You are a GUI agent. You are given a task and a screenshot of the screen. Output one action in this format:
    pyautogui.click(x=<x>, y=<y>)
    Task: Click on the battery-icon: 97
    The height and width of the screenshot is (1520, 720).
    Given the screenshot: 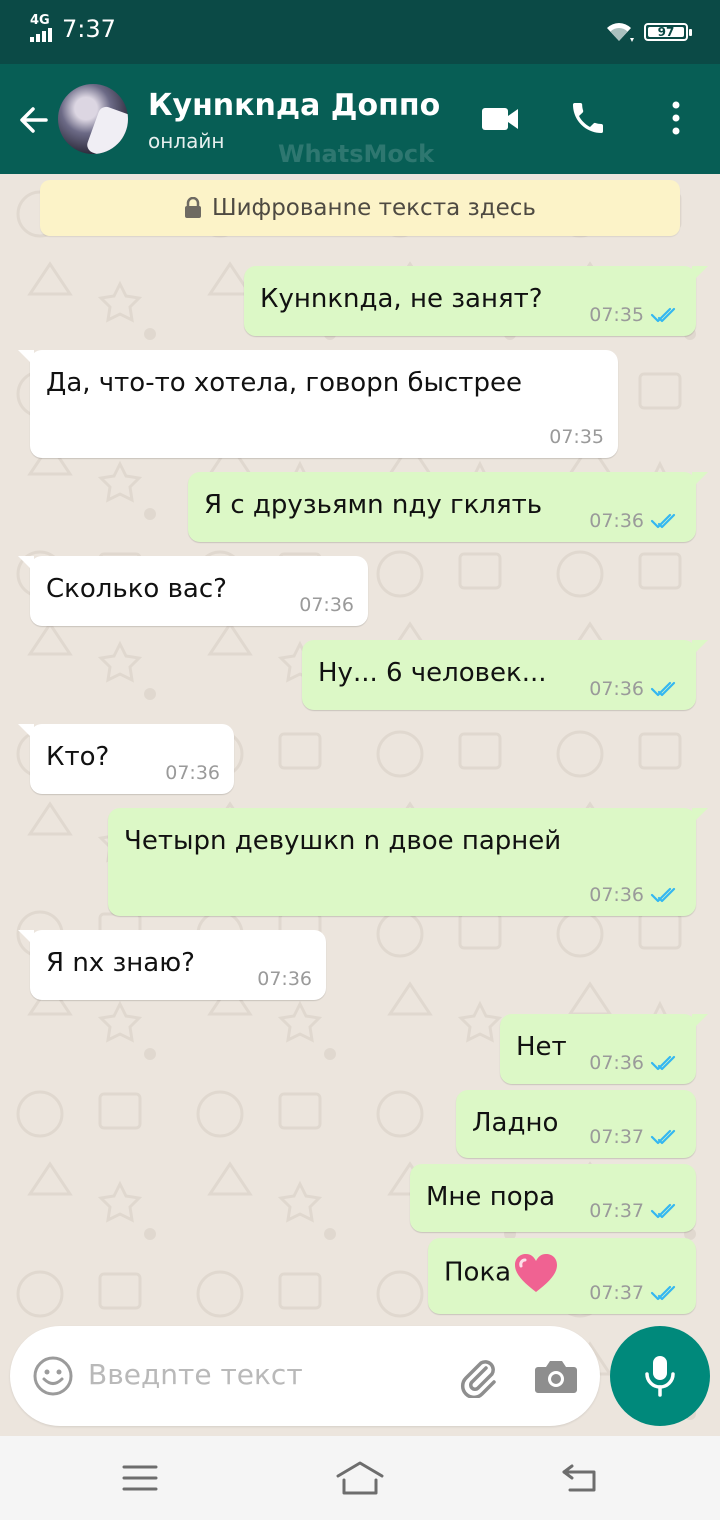 What is the action you would take?
    pyautogui.click(x=668, y=32)
    